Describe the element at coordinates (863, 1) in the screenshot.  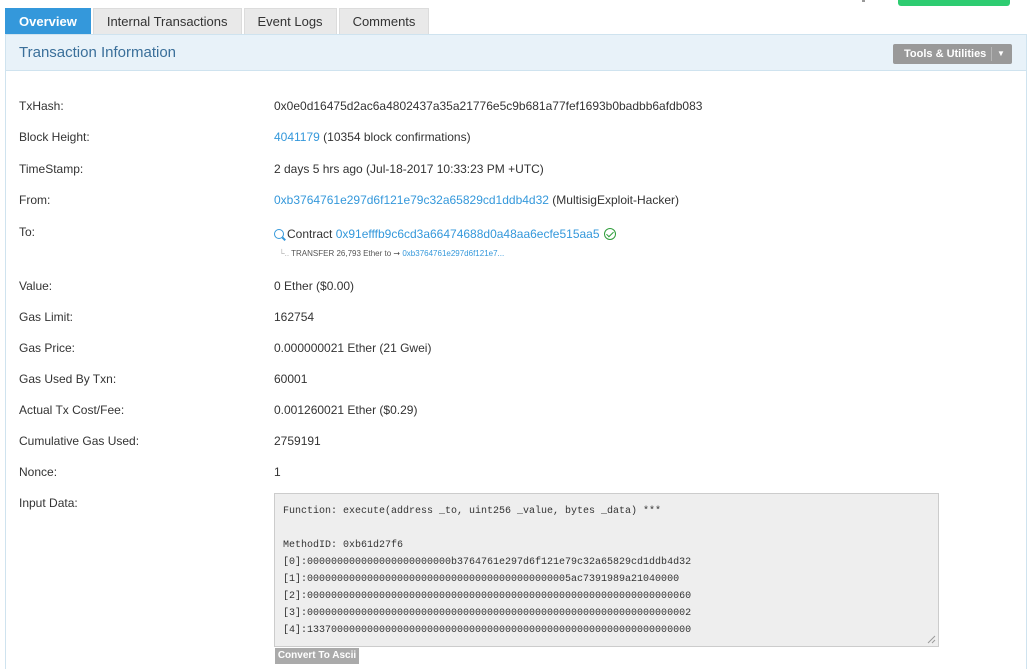
I see `top-bar-fragment` at that location.